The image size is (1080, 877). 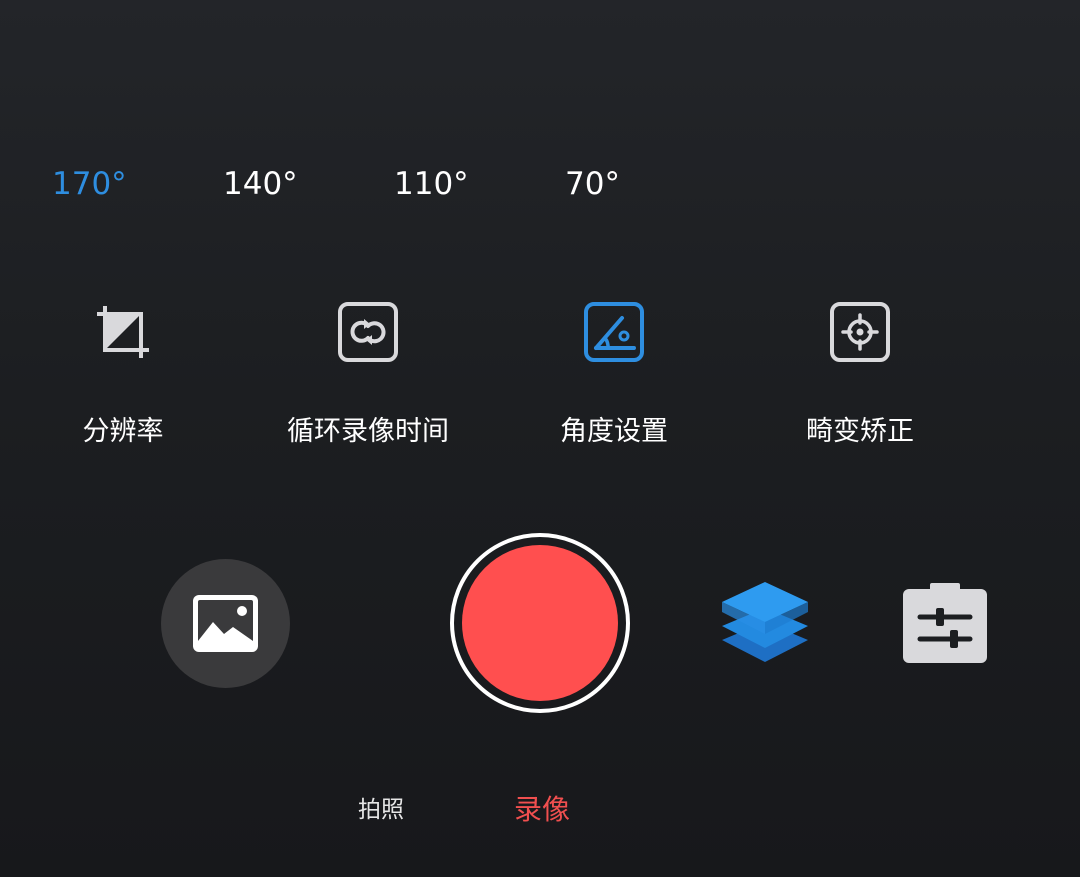 I want to click on target-icon, so click(x=860, y=332).